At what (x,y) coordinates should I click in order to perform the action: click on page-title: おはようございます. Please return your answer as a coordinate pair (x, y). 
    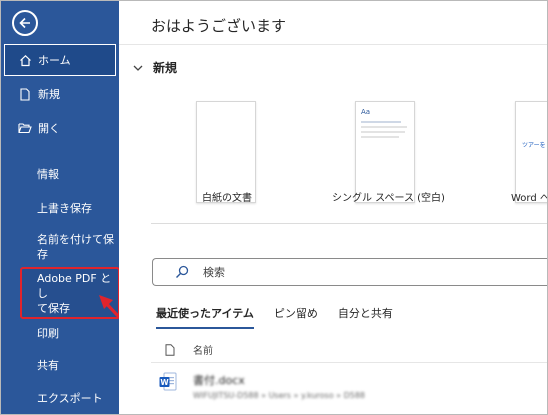
    Looking at the image, I should click on (219, 26).